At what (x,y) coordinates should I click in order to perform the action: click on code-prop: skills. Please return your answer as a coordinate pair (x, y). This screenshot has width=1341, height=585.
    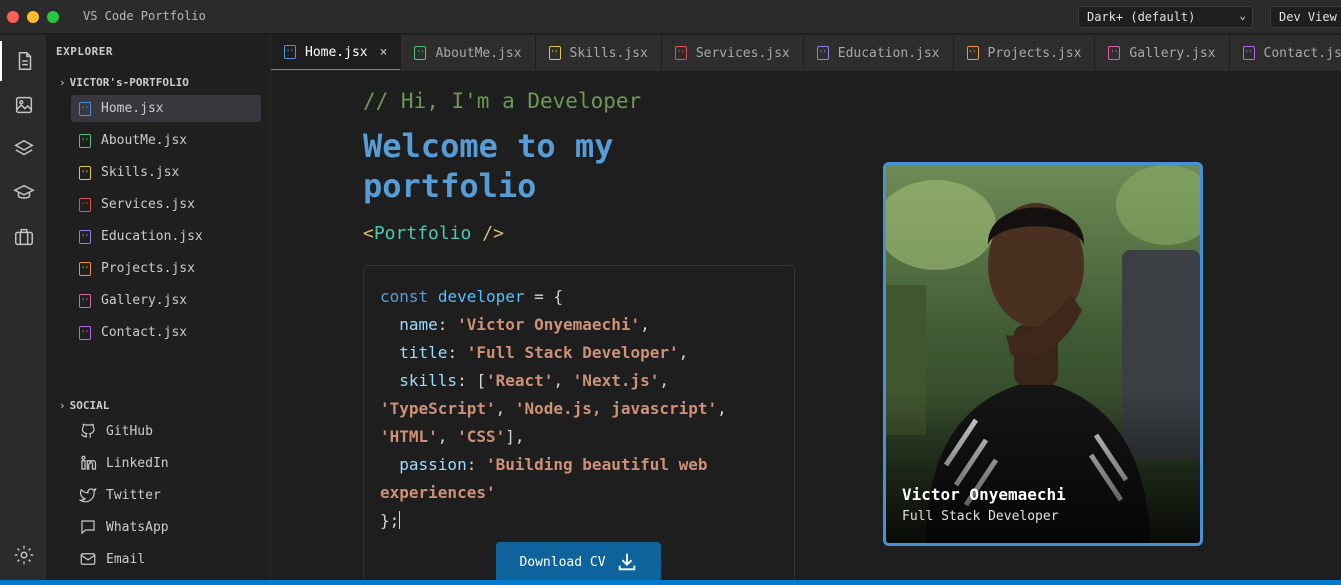
    Looking at the image, I should click on (428, 380).